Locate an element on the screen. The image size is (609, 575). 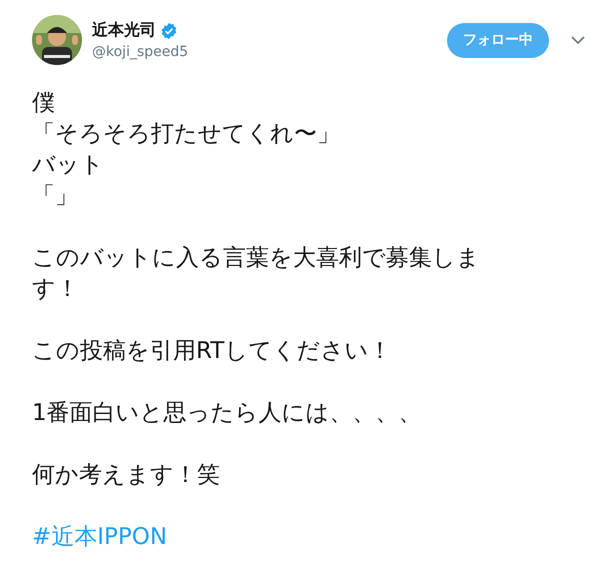
author-name: 近本光司 is located at coordinates (124, 30).